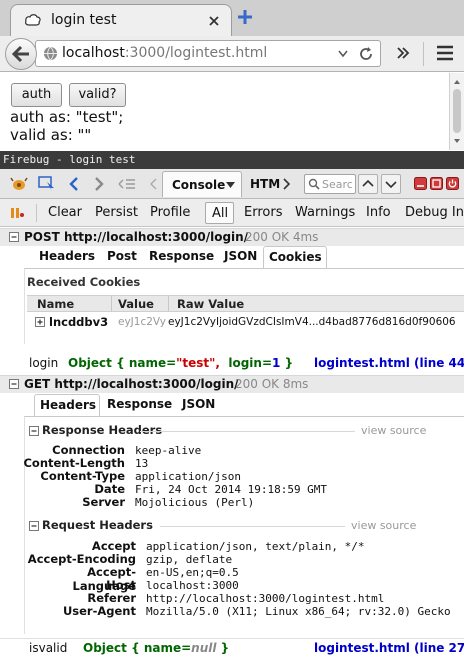 The width and height of the screenshot is (464, 661). What do you see at coordinates (423, 54) in the screenshot?
I see `nav-divider` at bounding box center [423, 54].